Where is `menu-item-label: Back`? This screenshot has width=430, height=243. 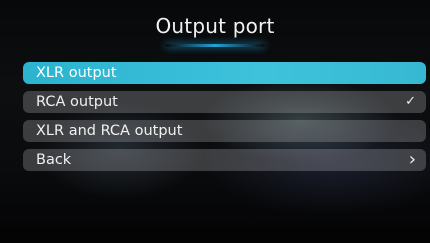 menu-item-label: Back is located at coordinates (54, 160).